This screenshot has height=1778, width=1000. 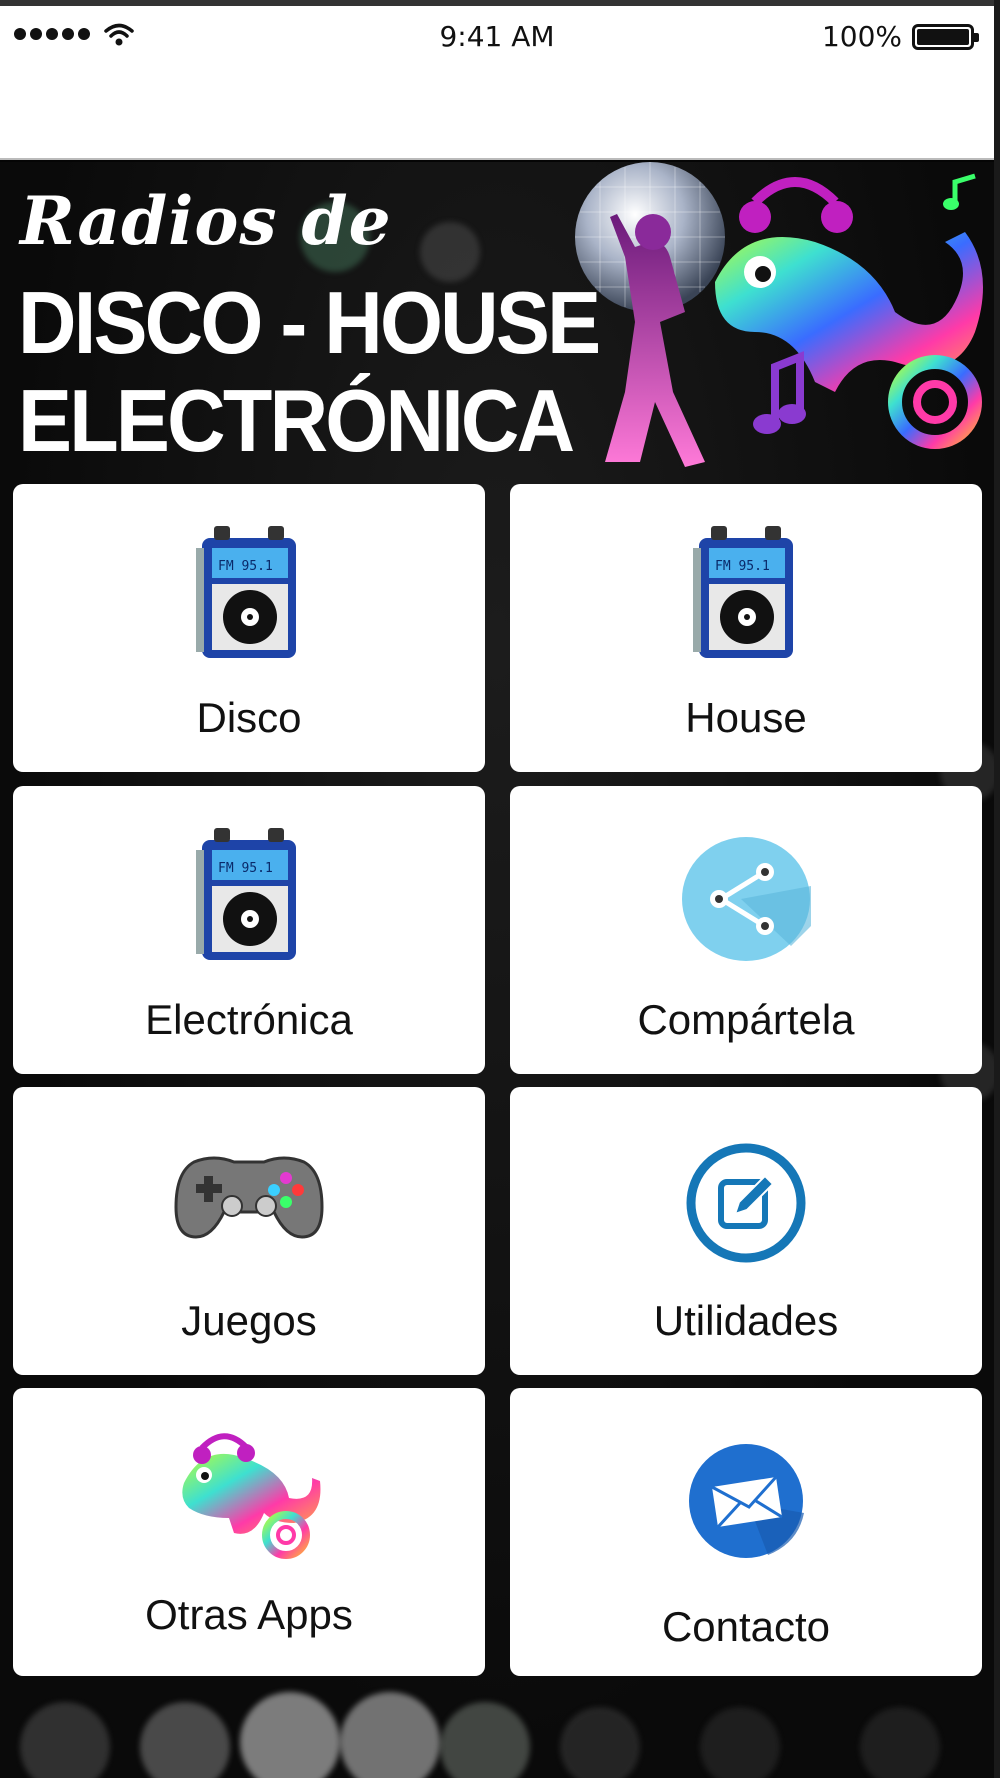 What do you see at coordinates (861, 36) in the screenshot?
I see `battery-percentage: 100%` at bounding box center [861, 36].